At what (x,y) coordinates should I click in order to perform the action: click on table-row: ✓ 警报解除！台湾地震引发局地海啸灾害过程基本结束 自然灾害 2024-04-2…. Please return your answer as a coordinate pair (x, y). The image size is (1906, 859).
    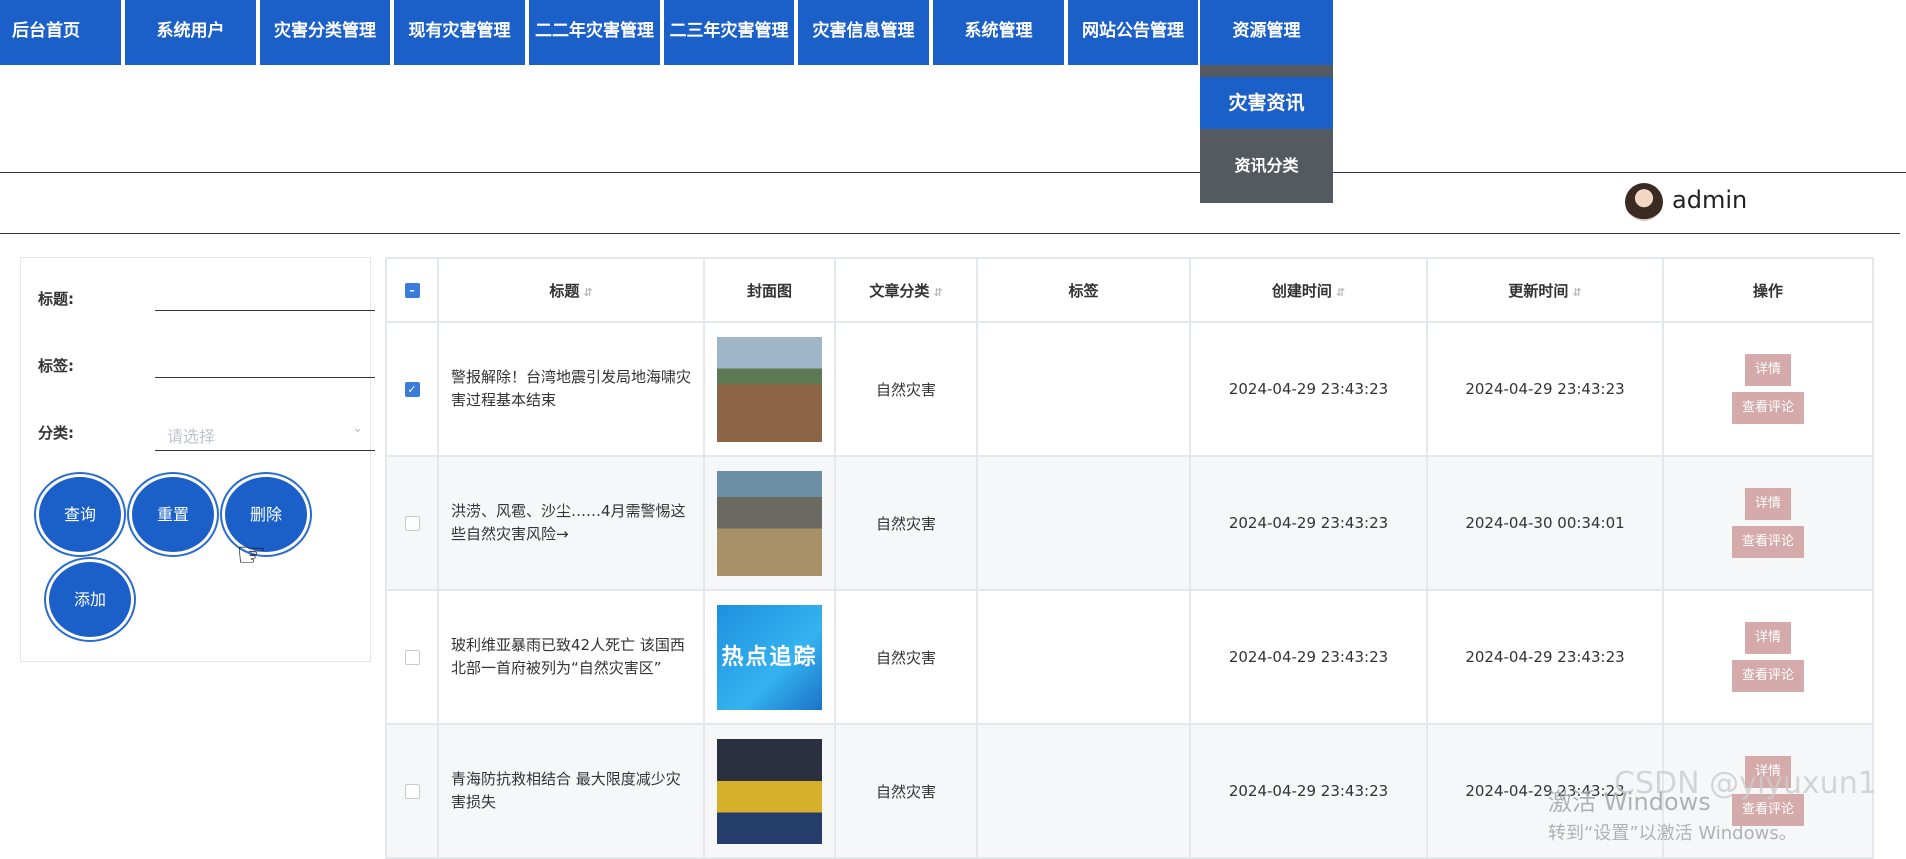
    Looking at the image, I should click on (1129, 389).